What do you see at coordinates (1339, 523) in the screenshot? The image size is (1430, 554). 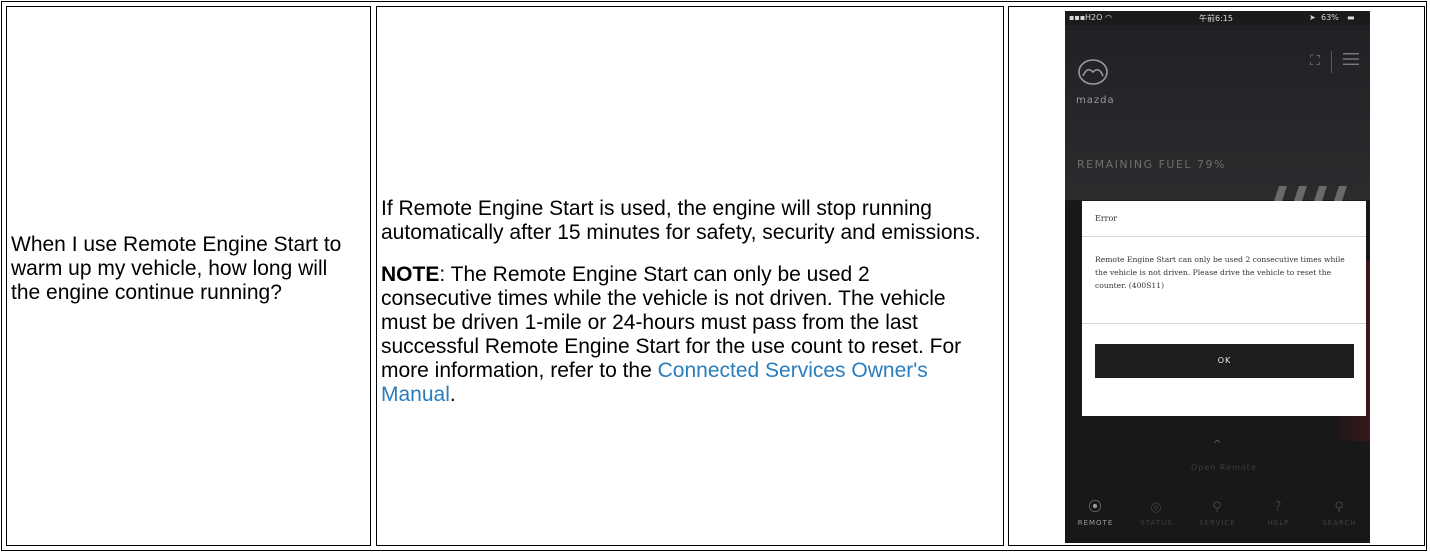 I see `tab-search-label: SEARCH` at bounding box center [1339, 523].